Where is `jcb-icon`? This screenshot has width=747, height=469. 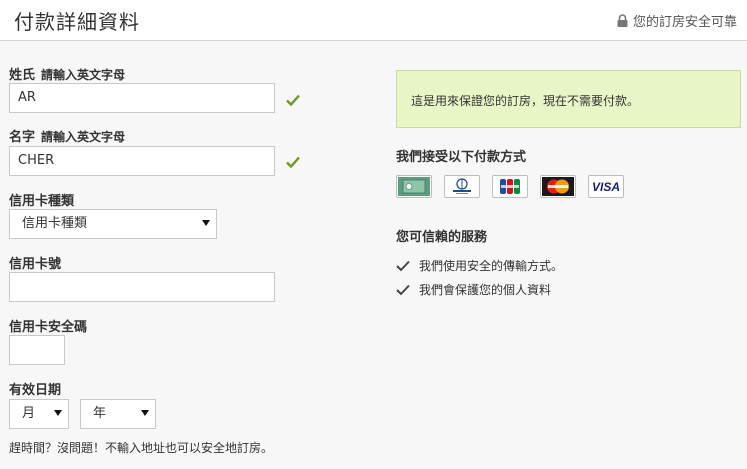
jcb-icon is located at coordinates (510, 186).